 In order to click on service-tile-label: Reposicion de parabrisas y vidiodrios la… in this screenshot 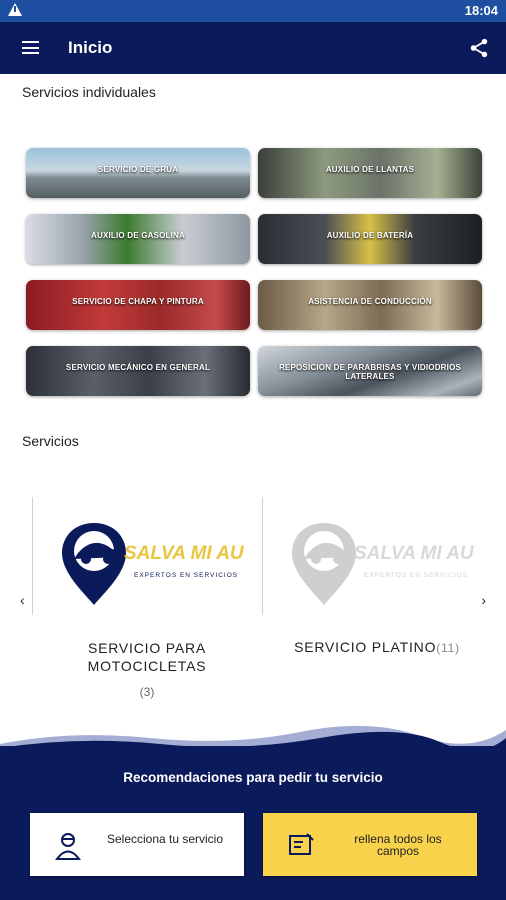, I will do `click(370, 372)`.